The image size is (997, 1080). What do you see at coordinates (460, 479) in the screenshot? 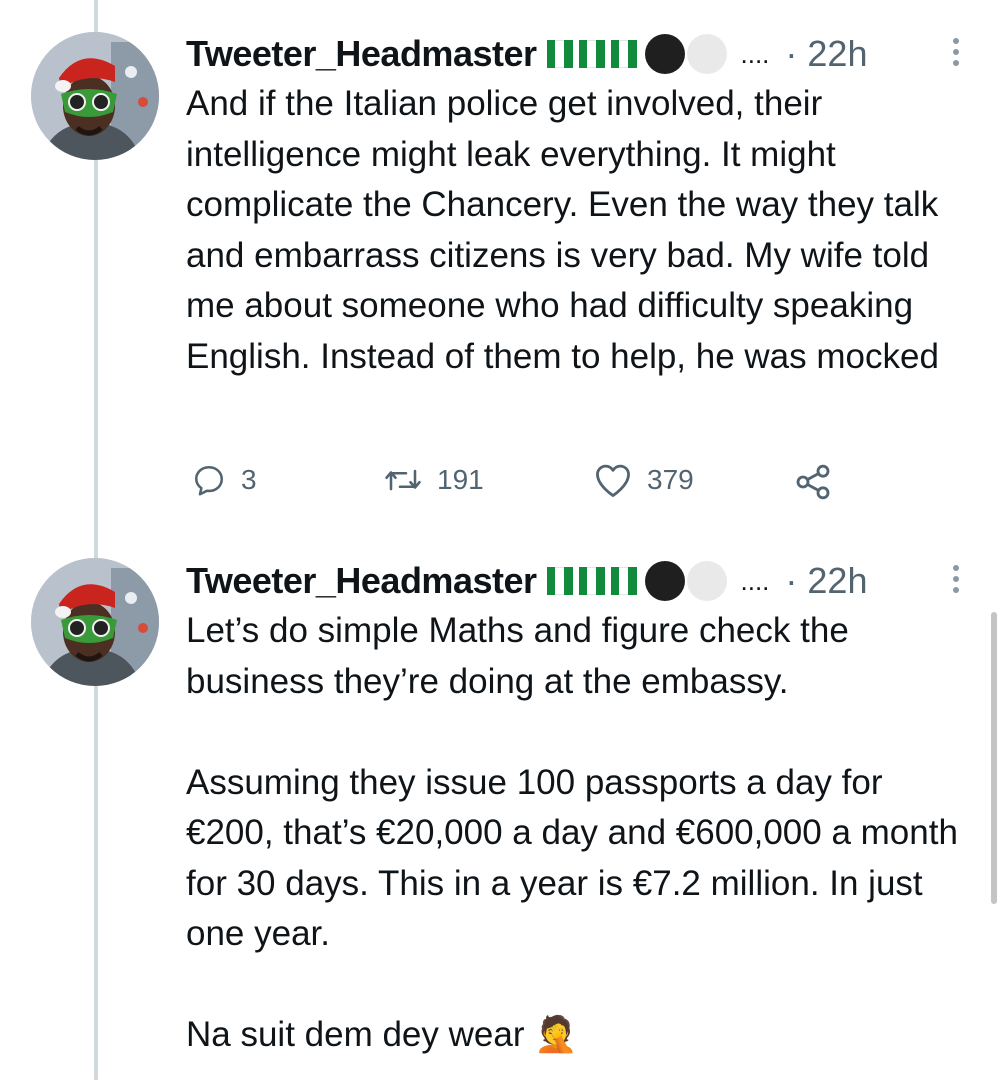
I see `retweet-count: 191` at bounding box center [460, 479].